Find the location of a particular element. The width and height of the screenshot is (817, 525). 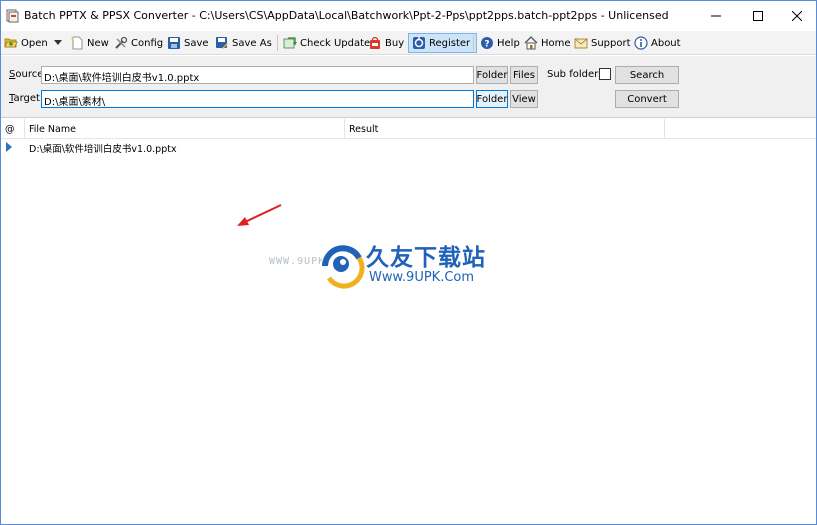

save-as-icon is located at coordinates (222, 43).